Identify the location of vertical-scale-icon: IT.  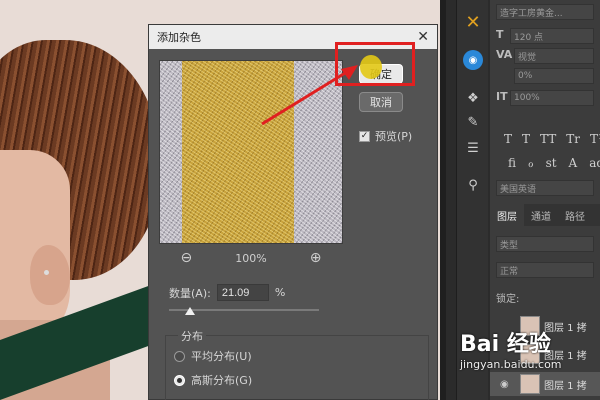
(502, 96).